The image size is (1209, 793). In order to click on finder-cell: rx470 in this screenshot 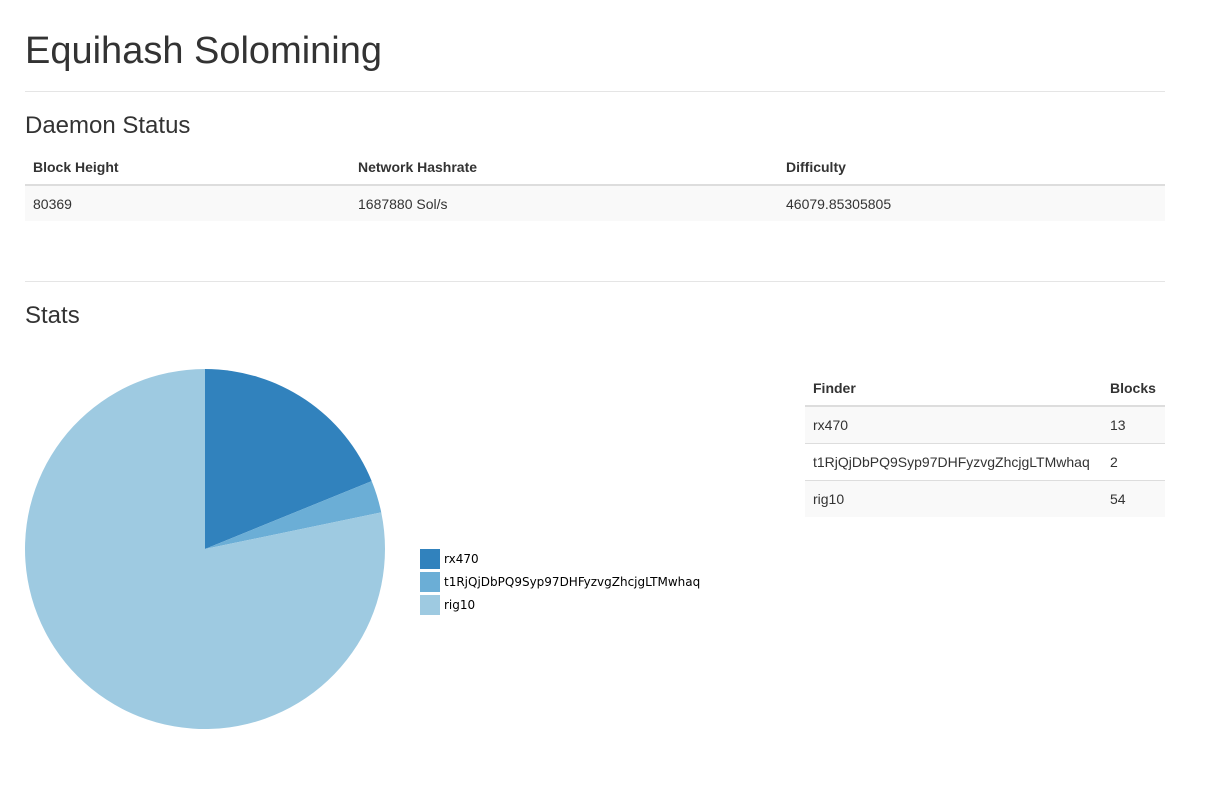, I will do `click(953, 425)`.